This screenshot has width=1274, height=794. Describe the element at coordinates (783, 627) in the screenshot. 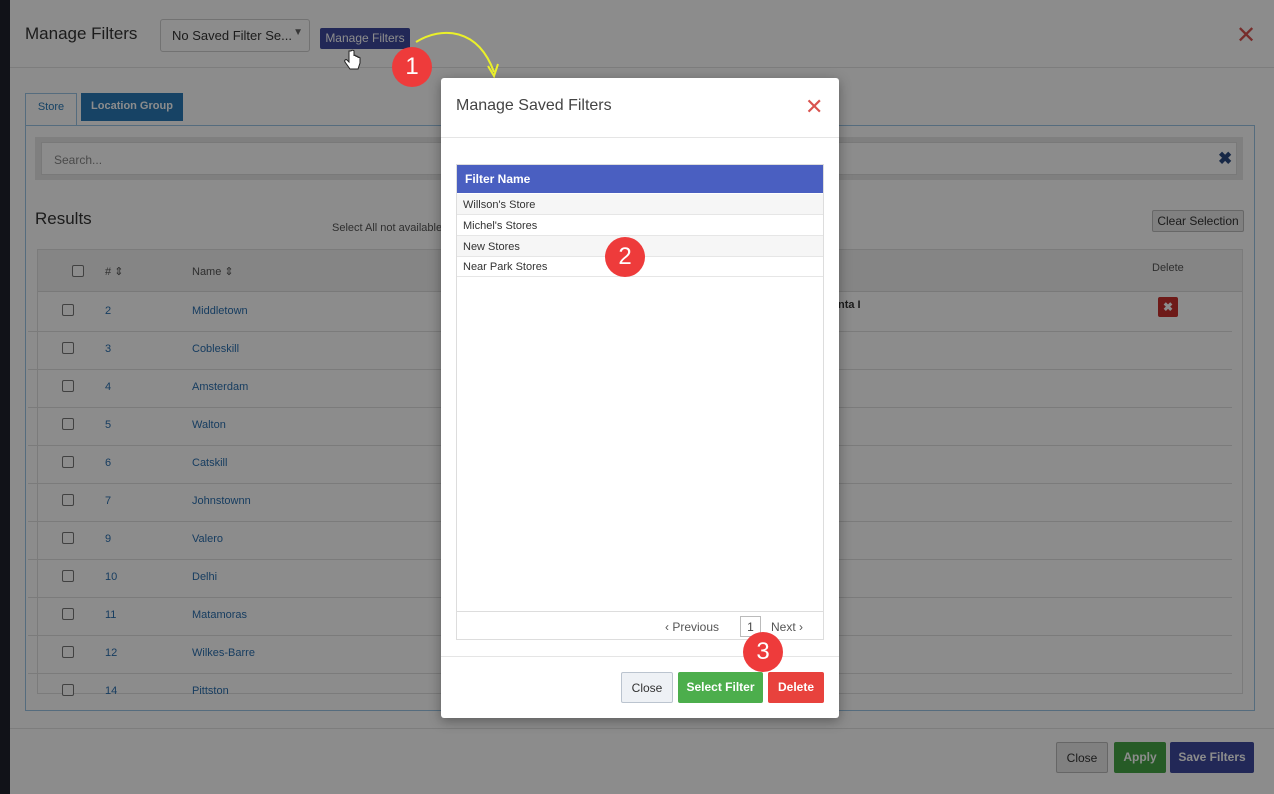

I see `pager-next-label: Next` at that location.